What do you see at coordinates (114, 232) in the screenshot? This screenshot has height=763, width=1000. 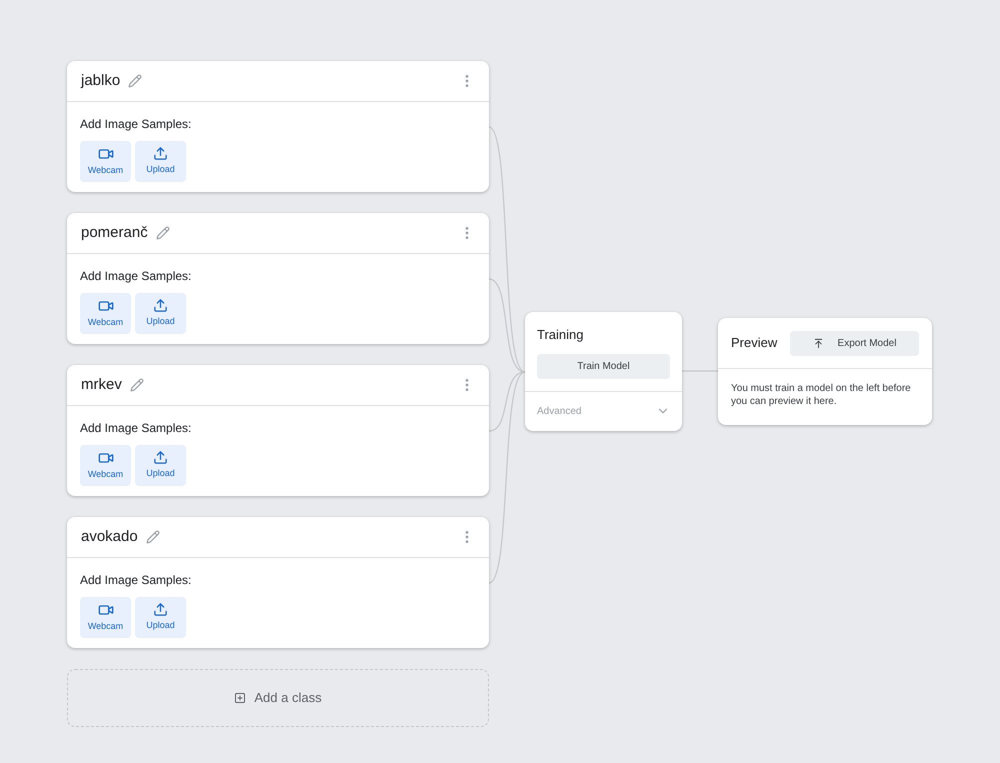 I see `class-name: pomeranč` at bounding box center [114, 232].